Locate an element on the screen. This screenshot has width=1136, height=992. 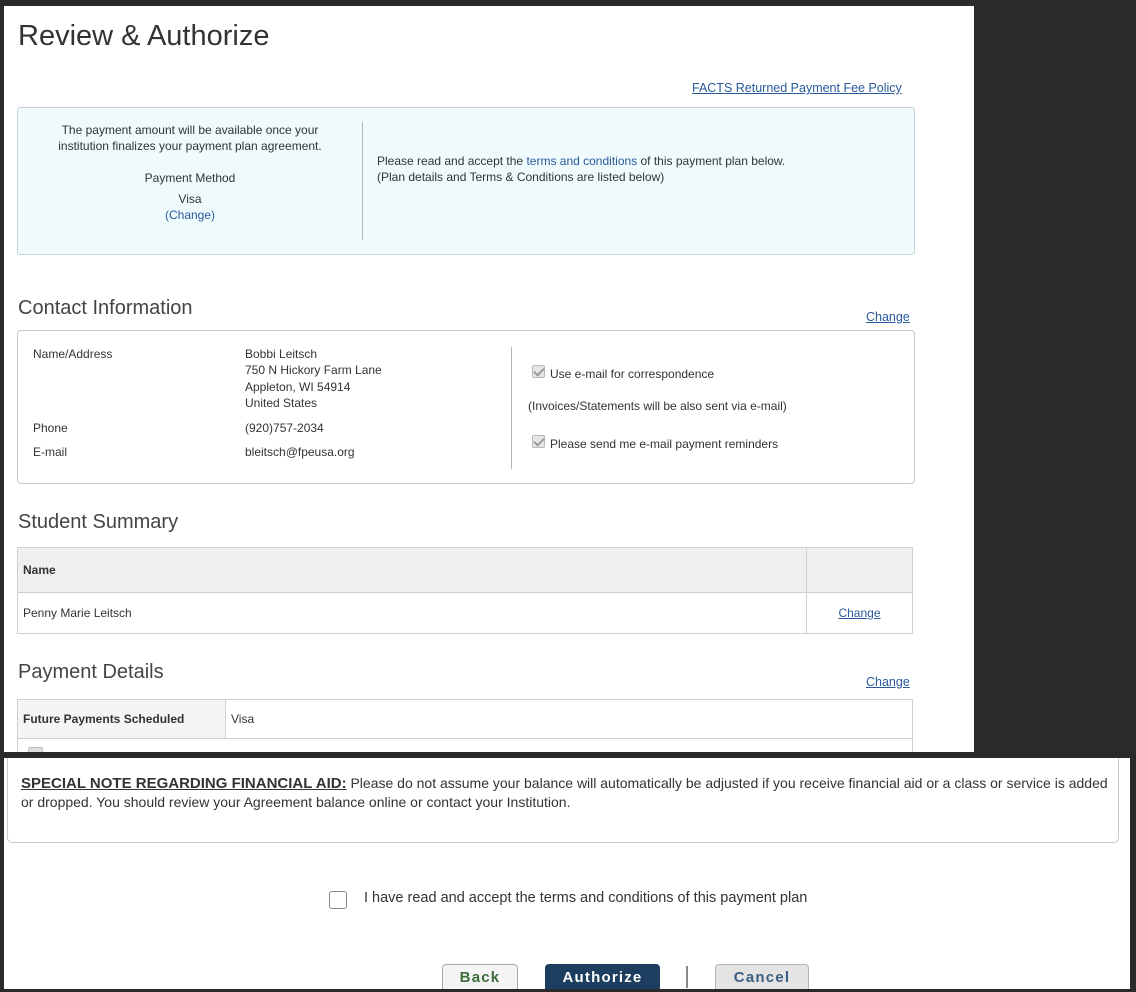
phone-label: Phone is located at coordinates (50, 428).